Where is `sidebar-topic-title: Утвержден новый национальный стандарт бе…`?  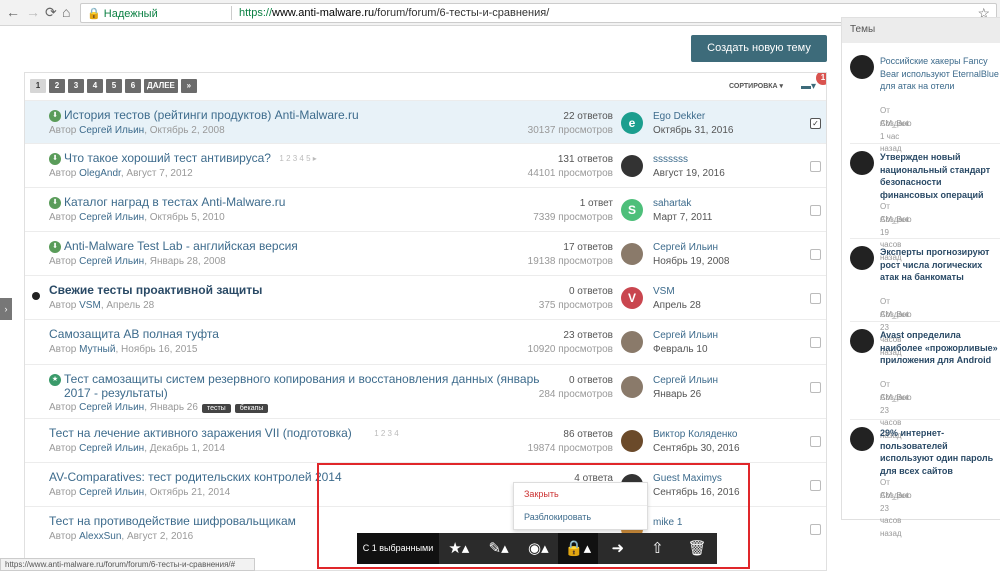
sidebar-topic-title: Утвержден новый национальный стандарт бе… is located at coordinates (940, 176).